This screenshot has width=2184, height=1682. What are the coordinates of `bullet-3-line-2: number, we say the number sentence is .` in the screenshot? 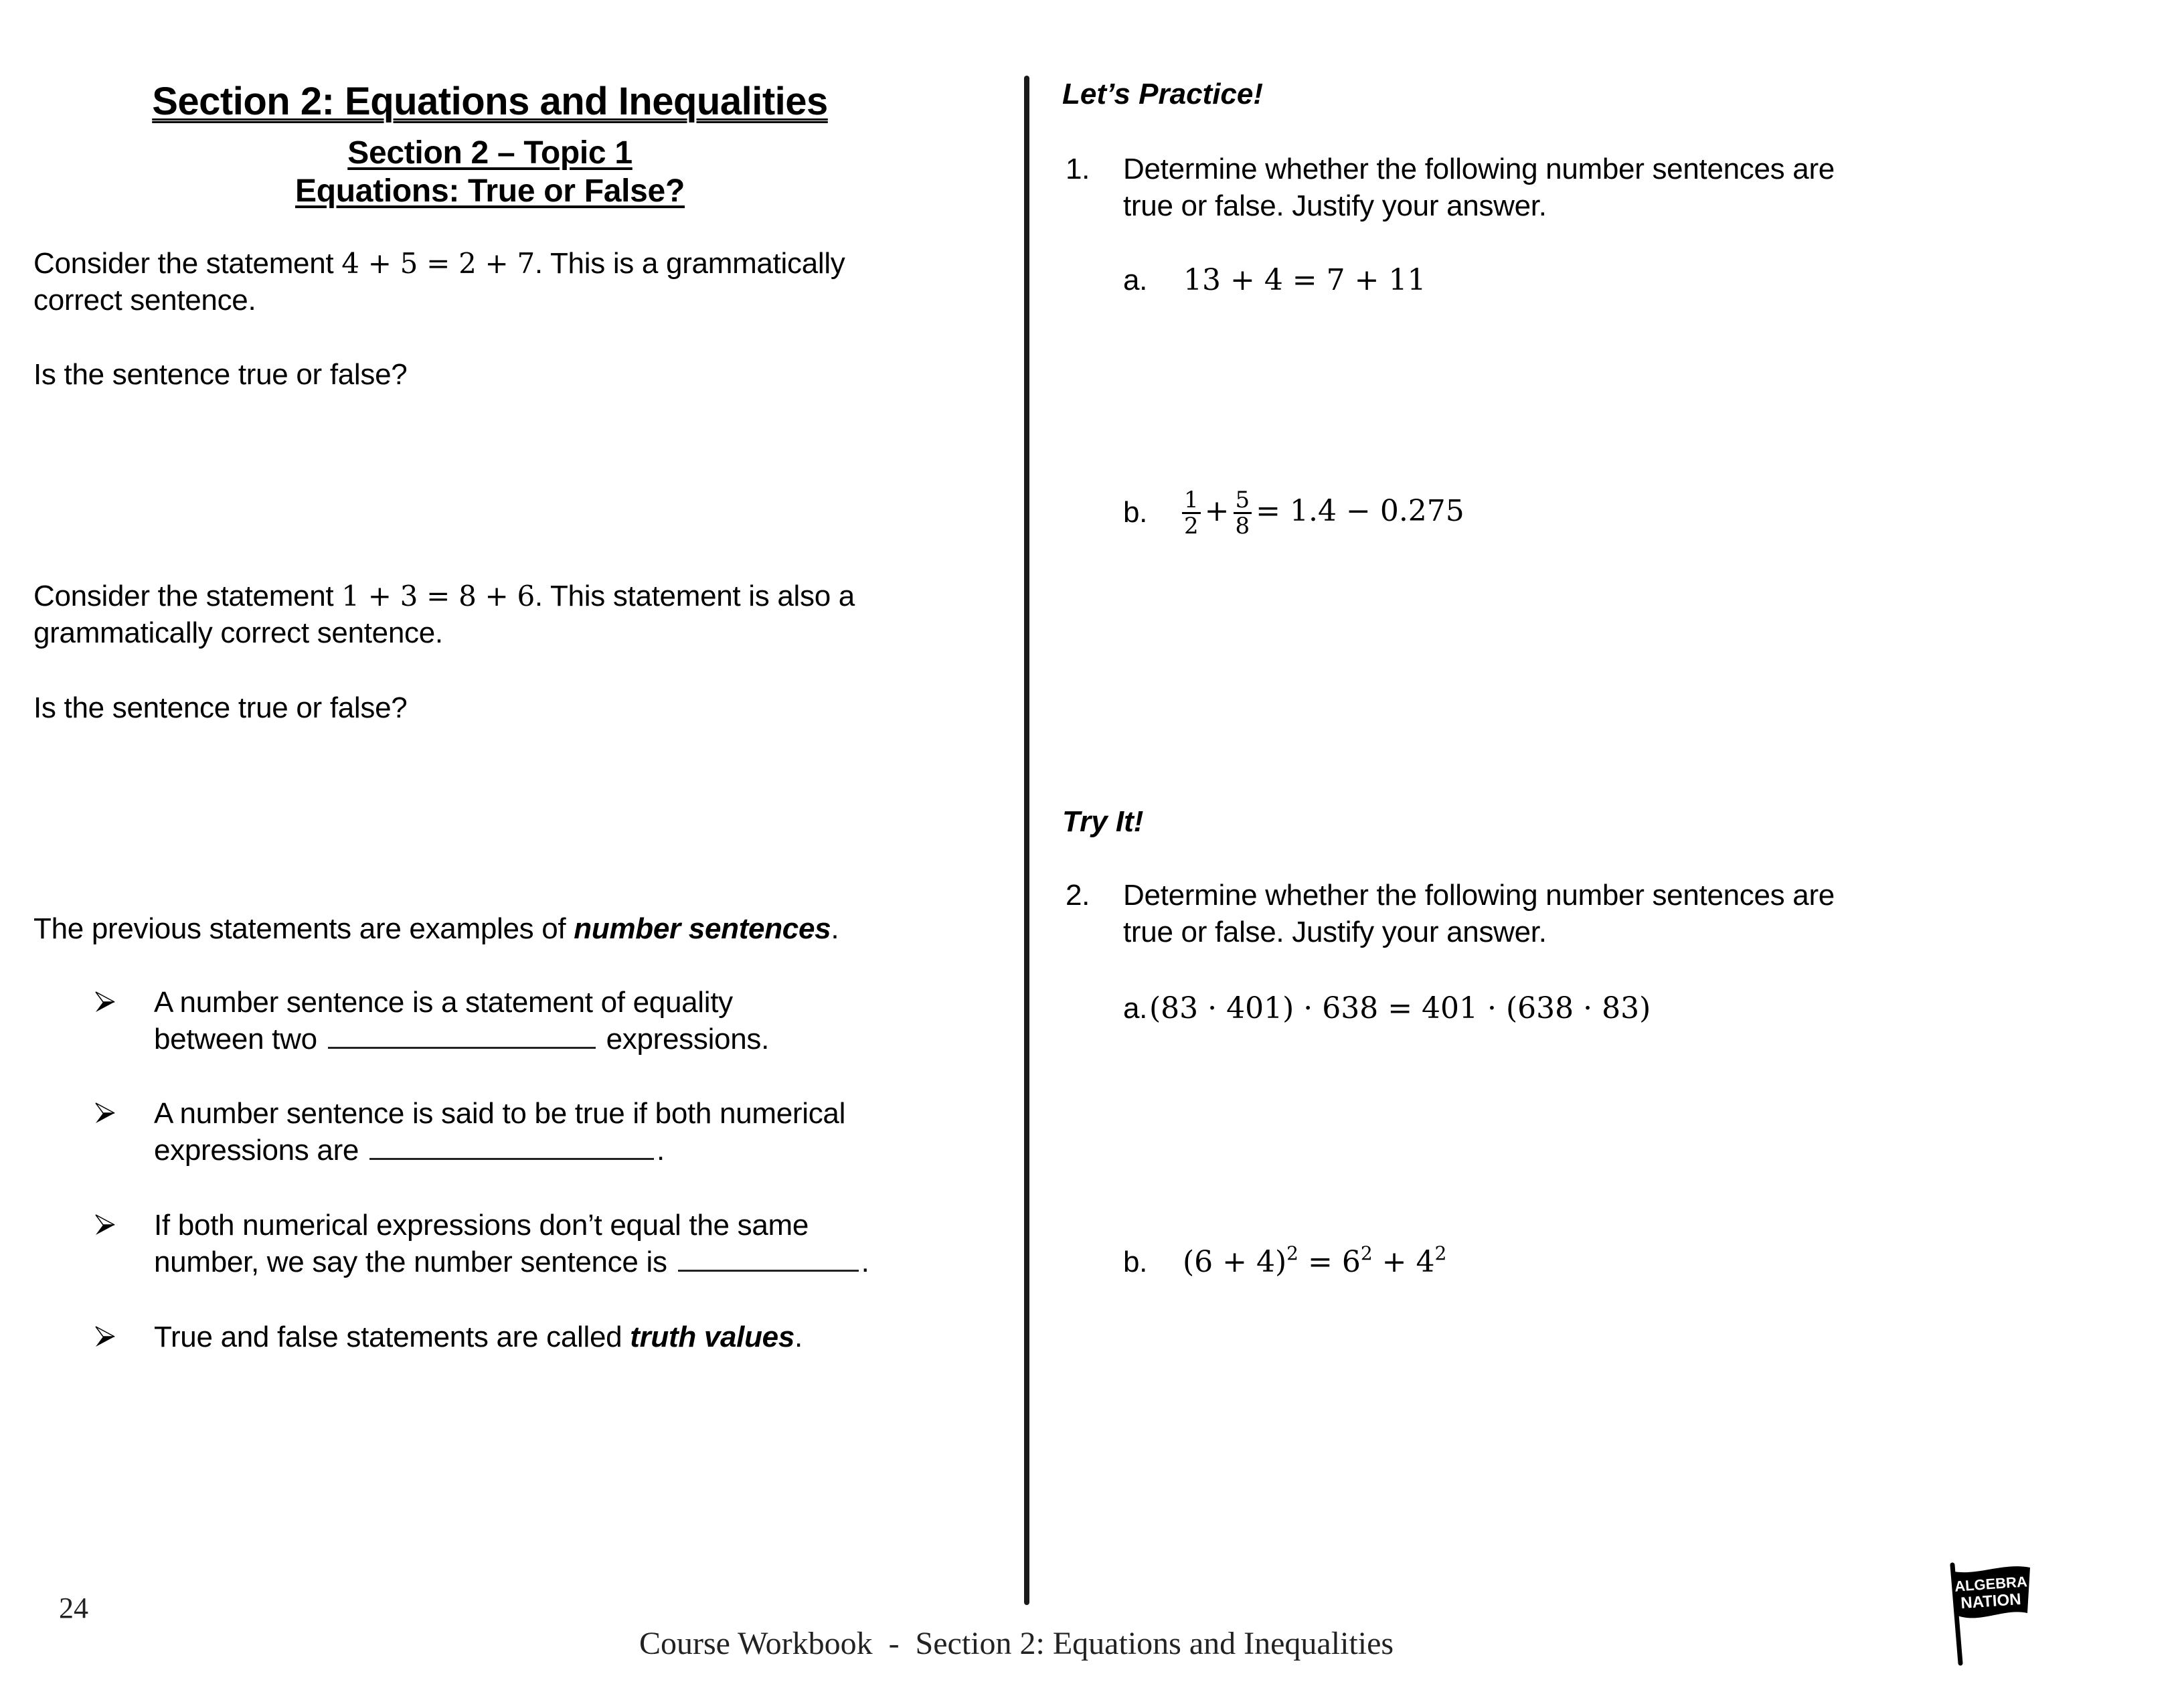 It's located at (511, 1262).